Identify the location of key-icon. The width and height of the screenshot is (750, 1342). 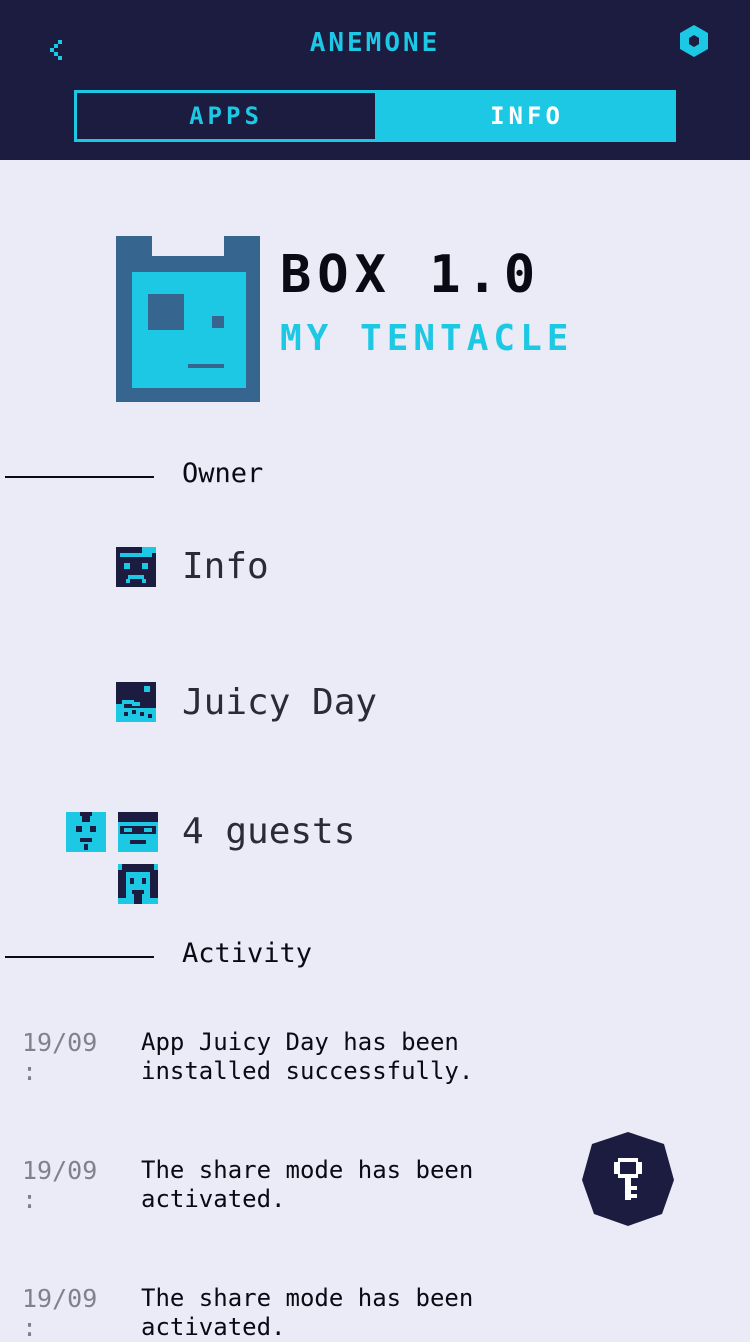
(628, 1179).